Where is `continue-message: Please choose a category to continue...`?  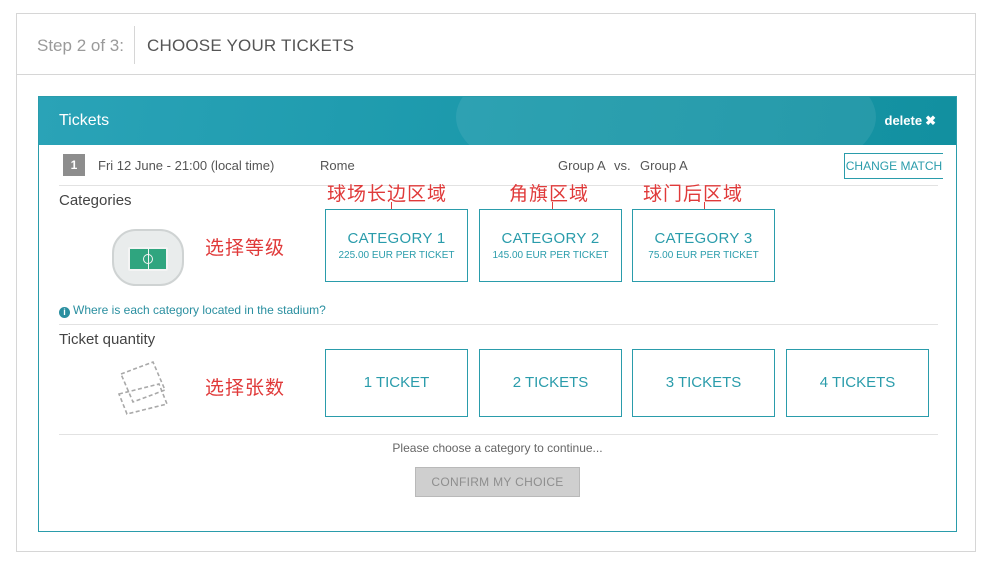
continue-message: Please choose a category to continue... is located at coordinates (497, 448).